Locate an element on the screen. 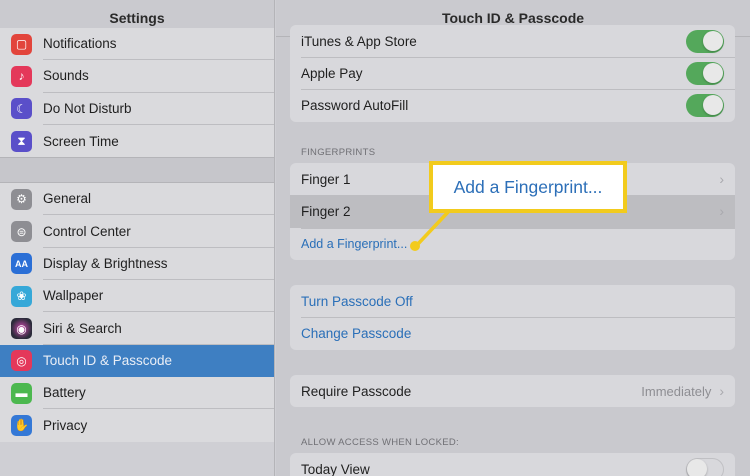 This screenshot has height=476, width=750. callout-pointer is located at coordinates (431, 229).